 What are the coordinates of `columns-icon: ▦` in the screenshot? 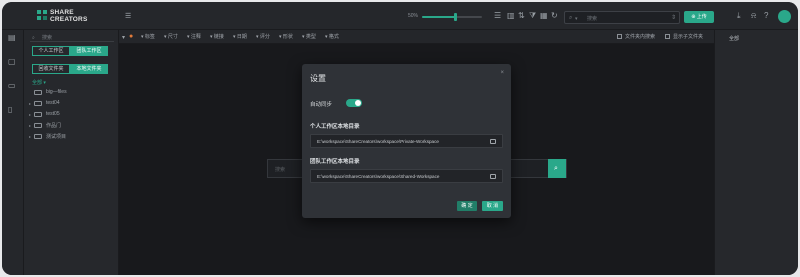 It's located at (544, 16).